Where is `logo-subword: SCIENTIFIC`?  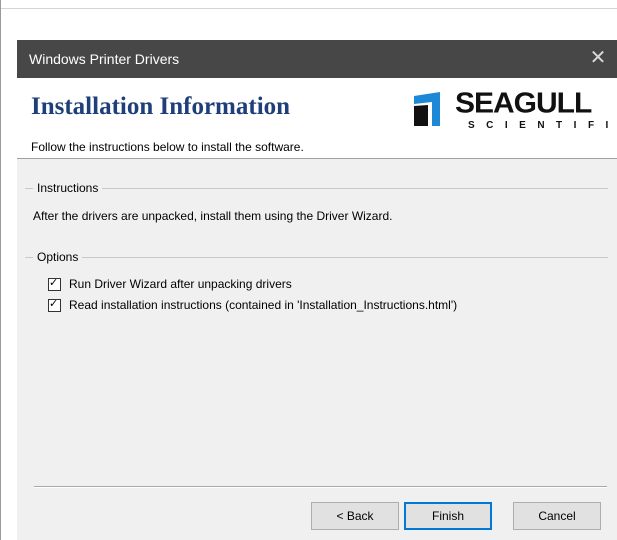
logo-subword: SCIENTIFIC is located at coordinates (542, 125).